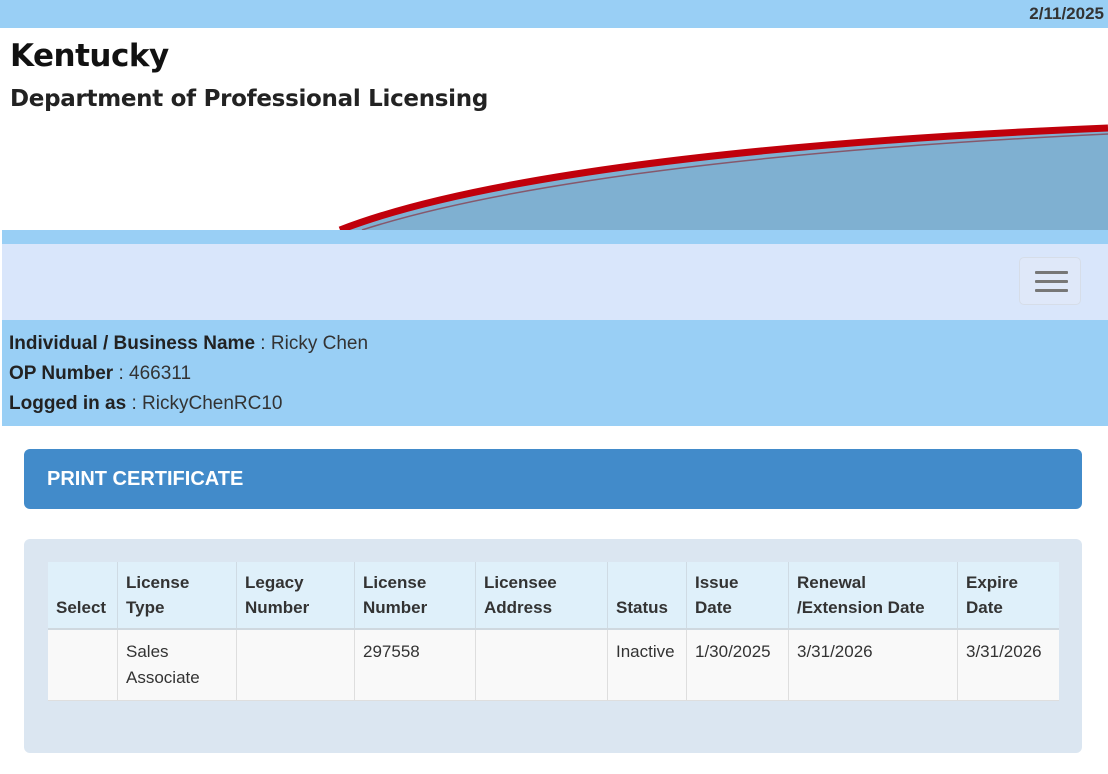 The width and height of the screenshot is (1108, 774). Describe the element at coordinates (647, 665) in the screenshot. I see `cell-status: Inactive` at that location.